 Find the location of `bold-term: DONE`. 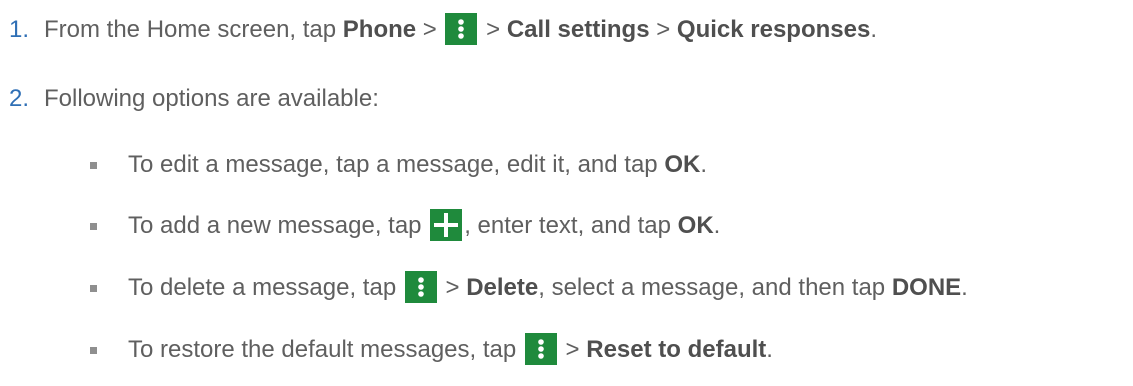

bold-term: DONE is located at coordinates (926, 287).